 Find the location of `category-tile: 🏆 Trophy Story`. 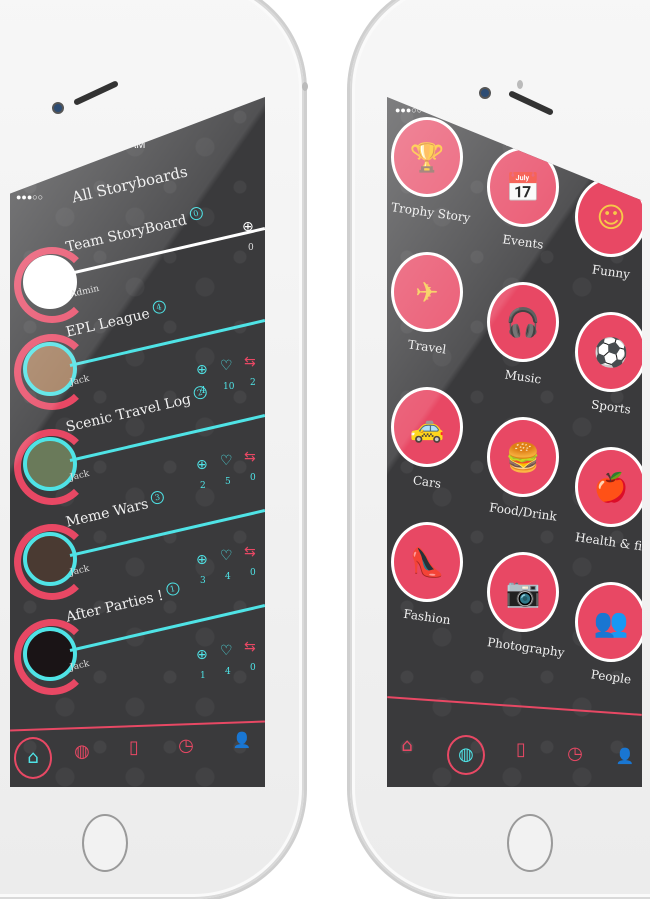

category-tile: 🏆 Trophy Story is located at coordinates (430, 171).